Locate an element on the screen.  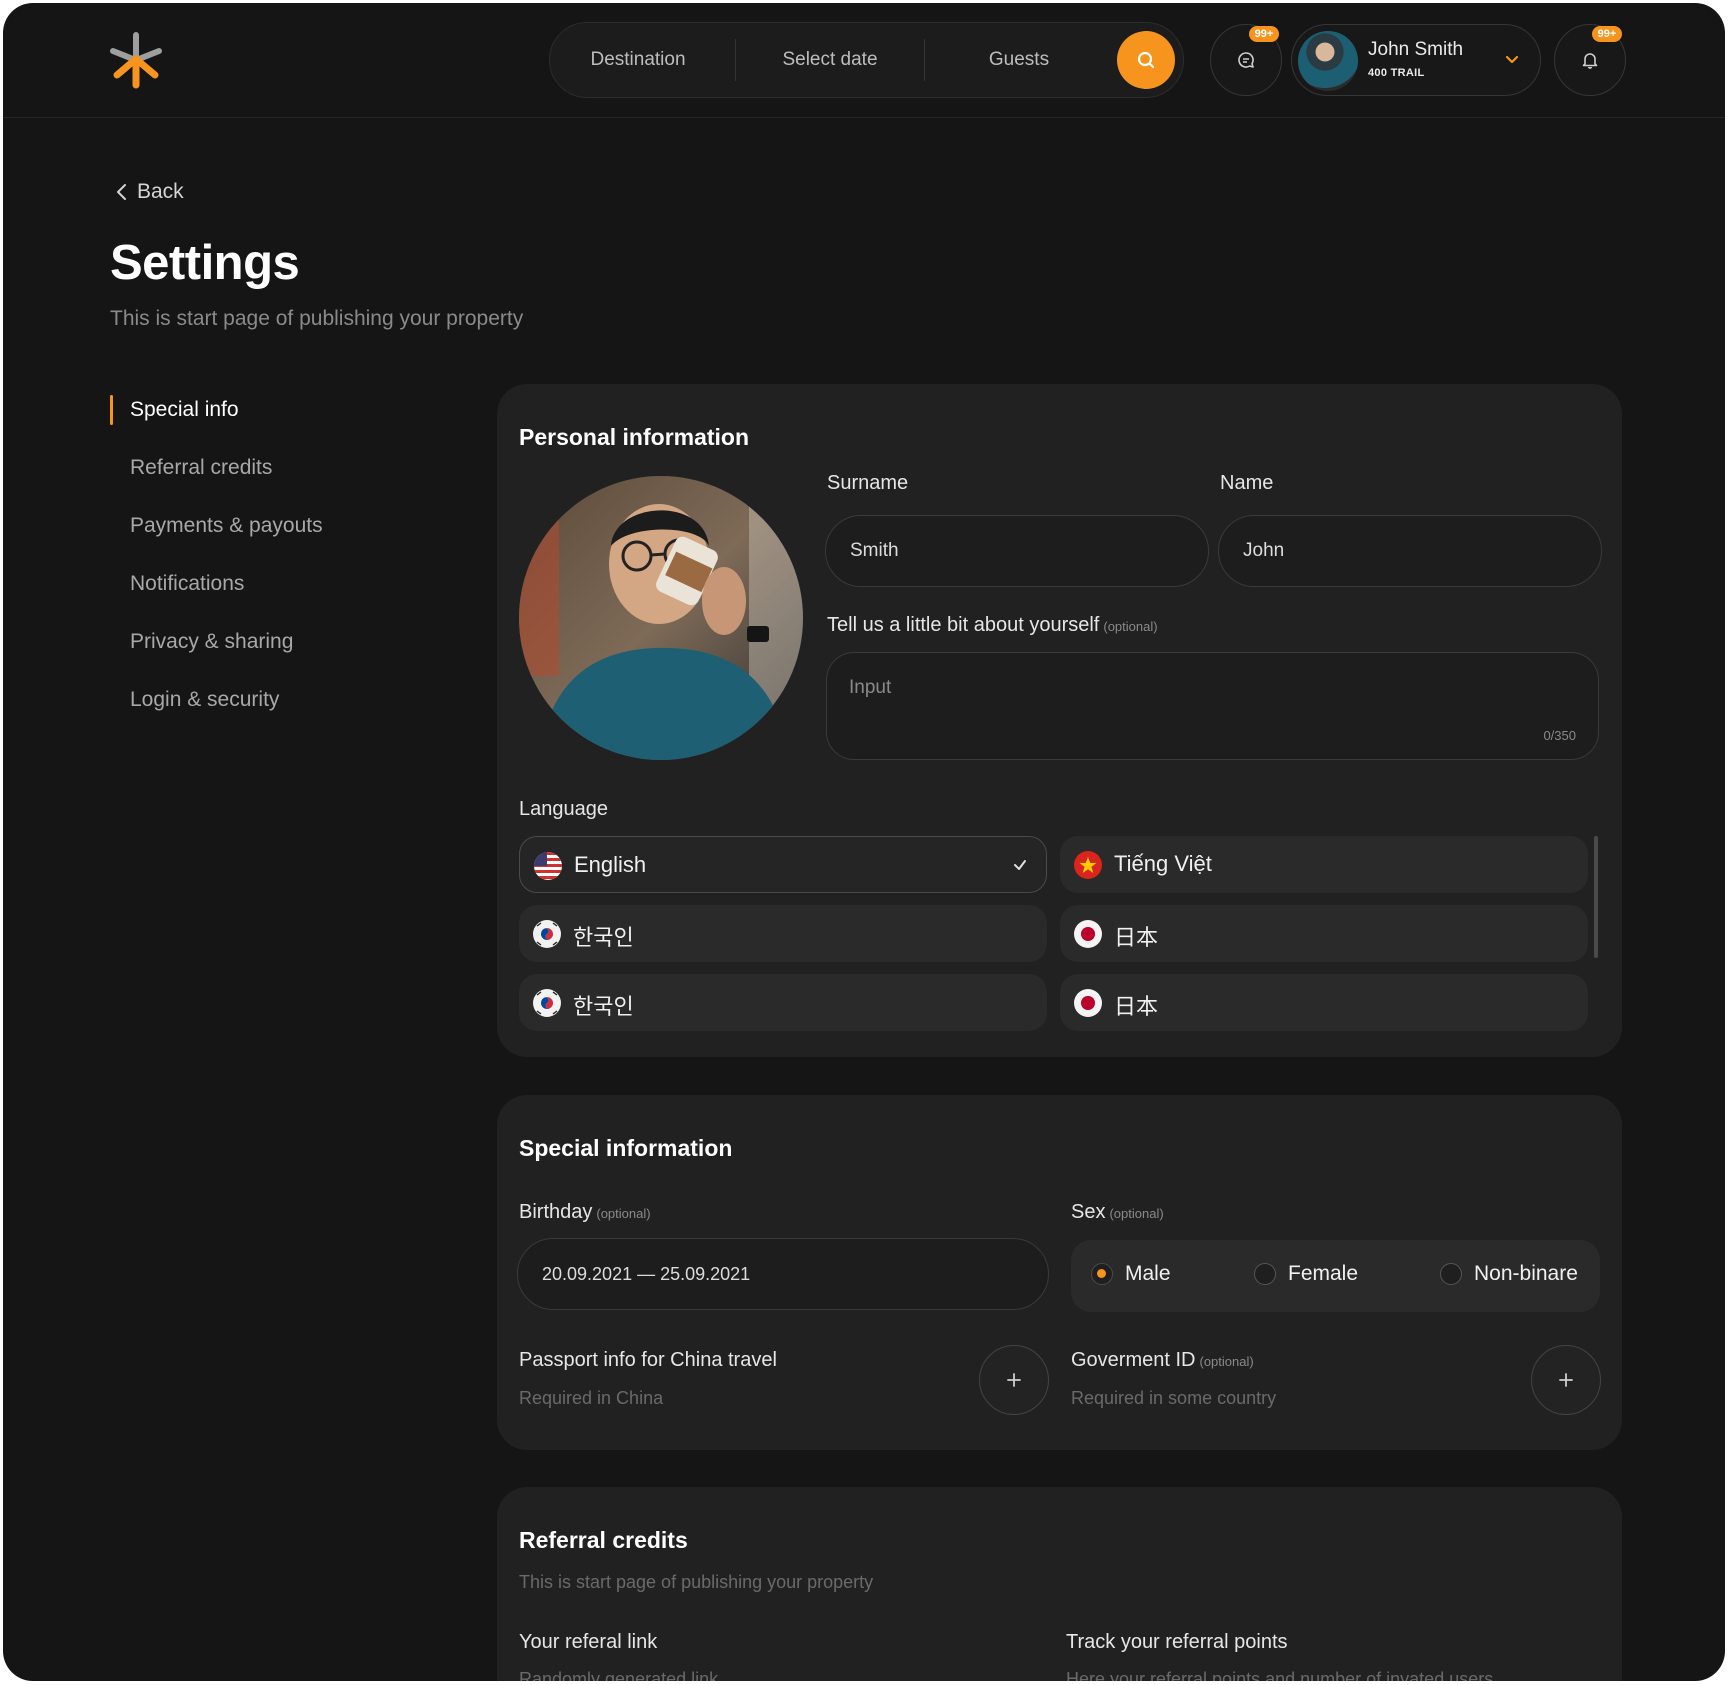
passport-label: Passport info for China travel is located at coordinates (648, 1360).